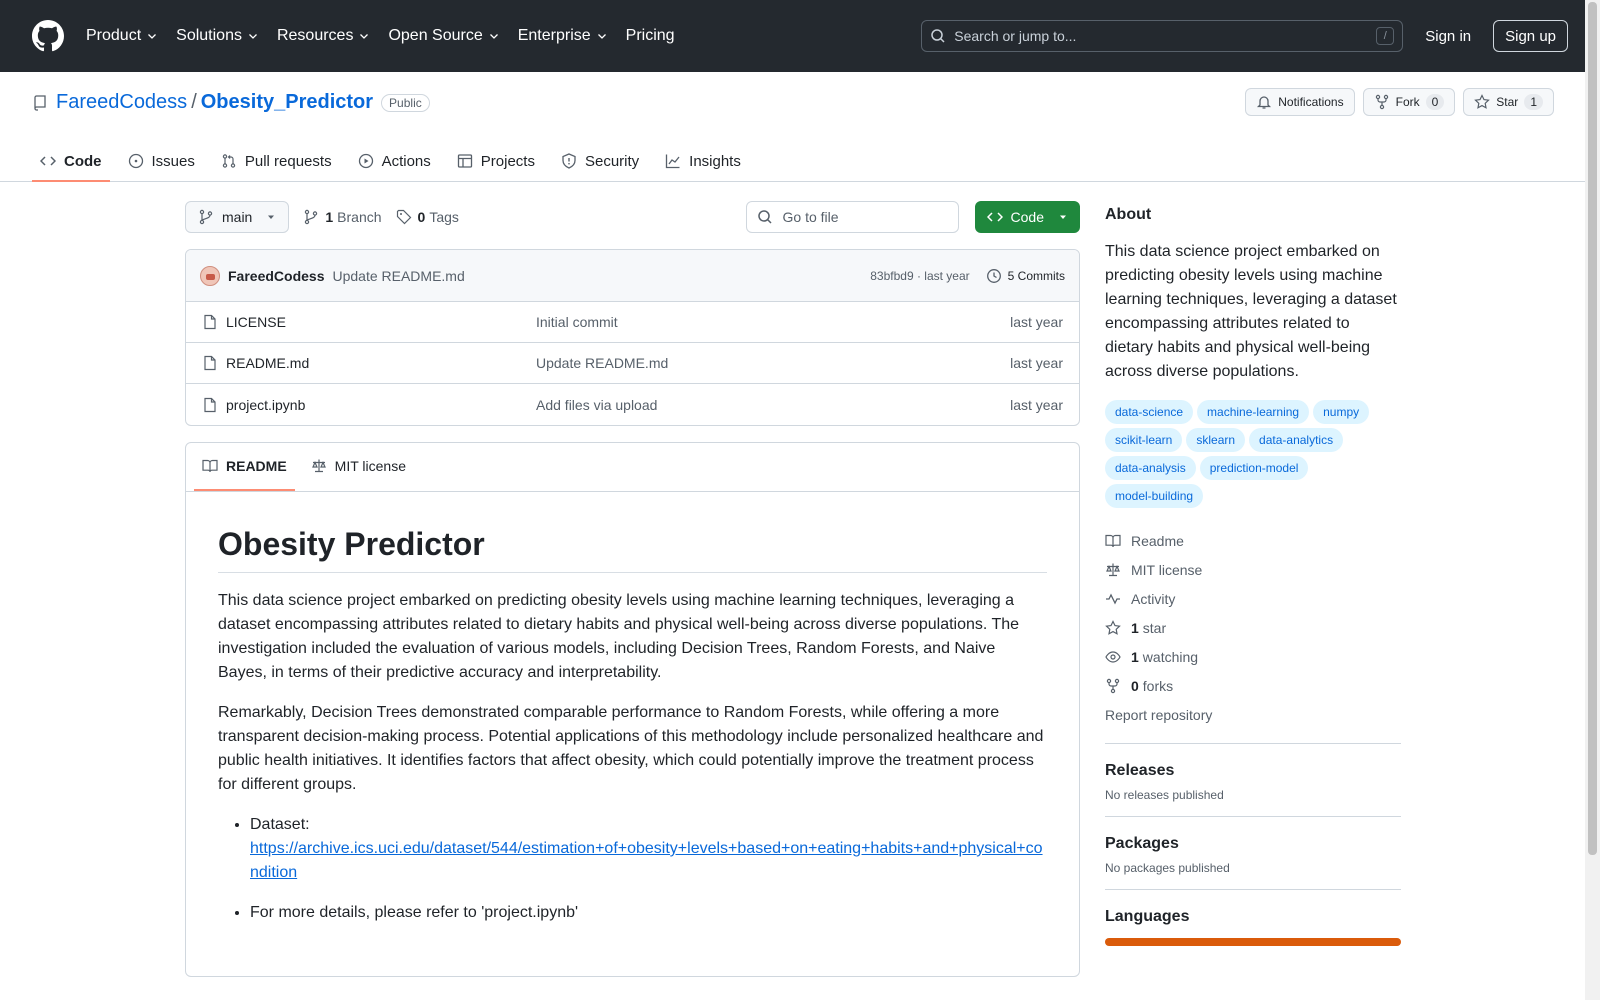 The image size is (1600, 1000). Describe the element at coordinates (1154, 496) in the screenshot. I see `topic-tag: model-building` at that location.